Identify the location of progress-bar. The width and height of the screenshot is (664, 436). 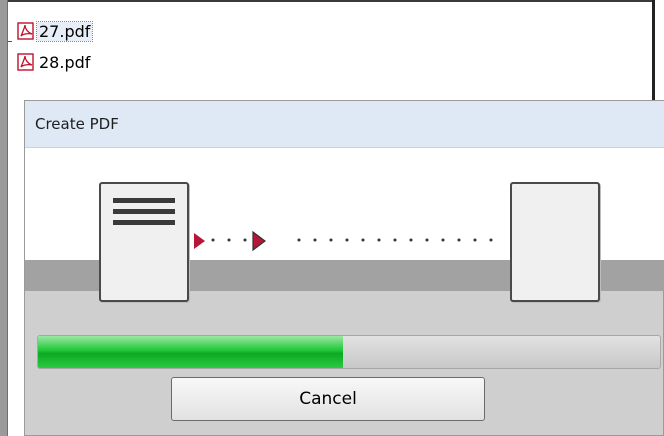
(349, 352).